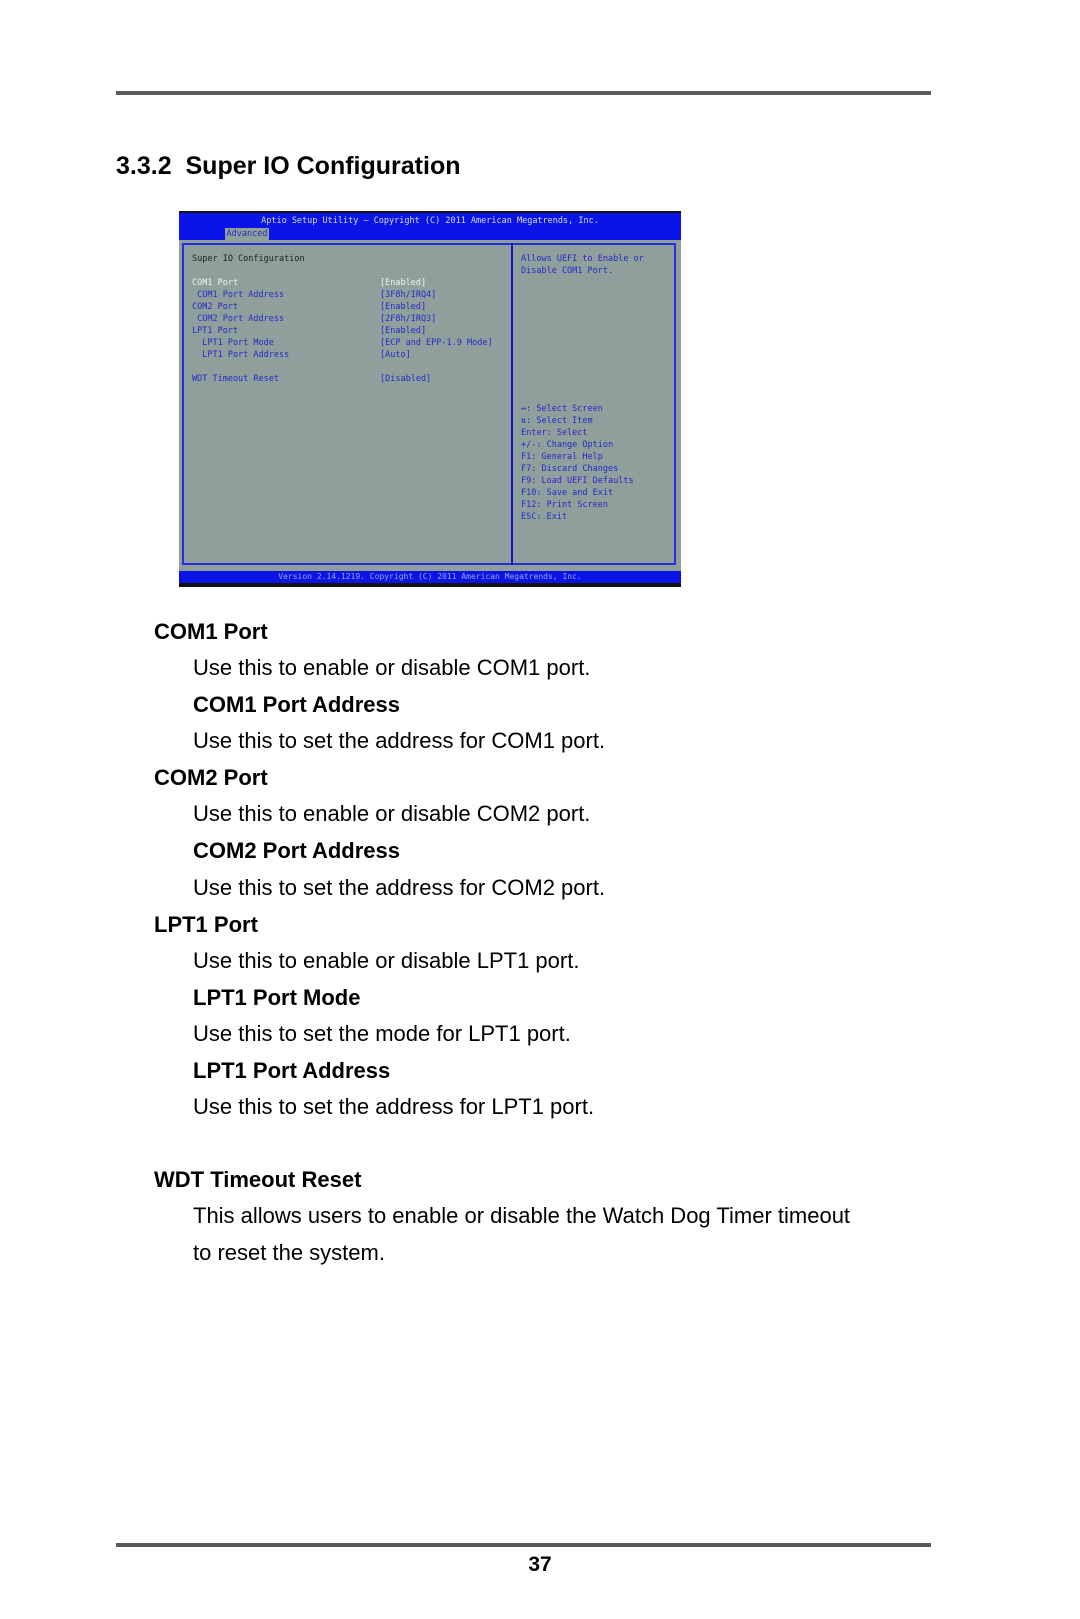 The image size is (1080, 1619). Describe the element at coordinates (386, 960) in the screenshot. I see `doc-text-lpt1-port: Use this to enable or disable LPT1 port.` at that location.